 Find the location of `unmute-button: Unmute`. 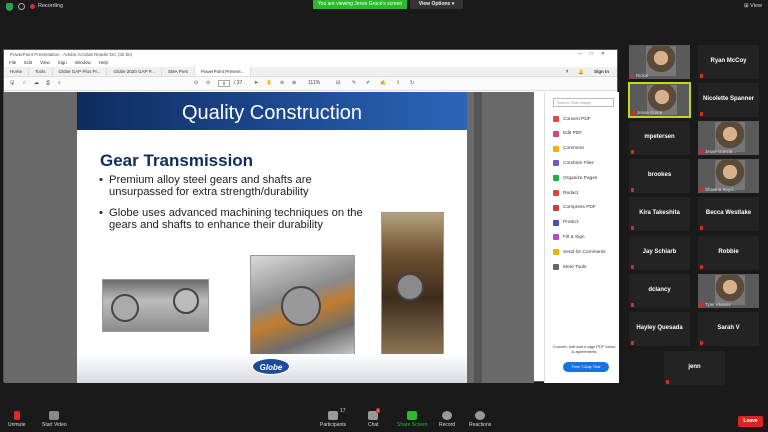

unmute-button: Unmute is located at coordinates (17, 419).